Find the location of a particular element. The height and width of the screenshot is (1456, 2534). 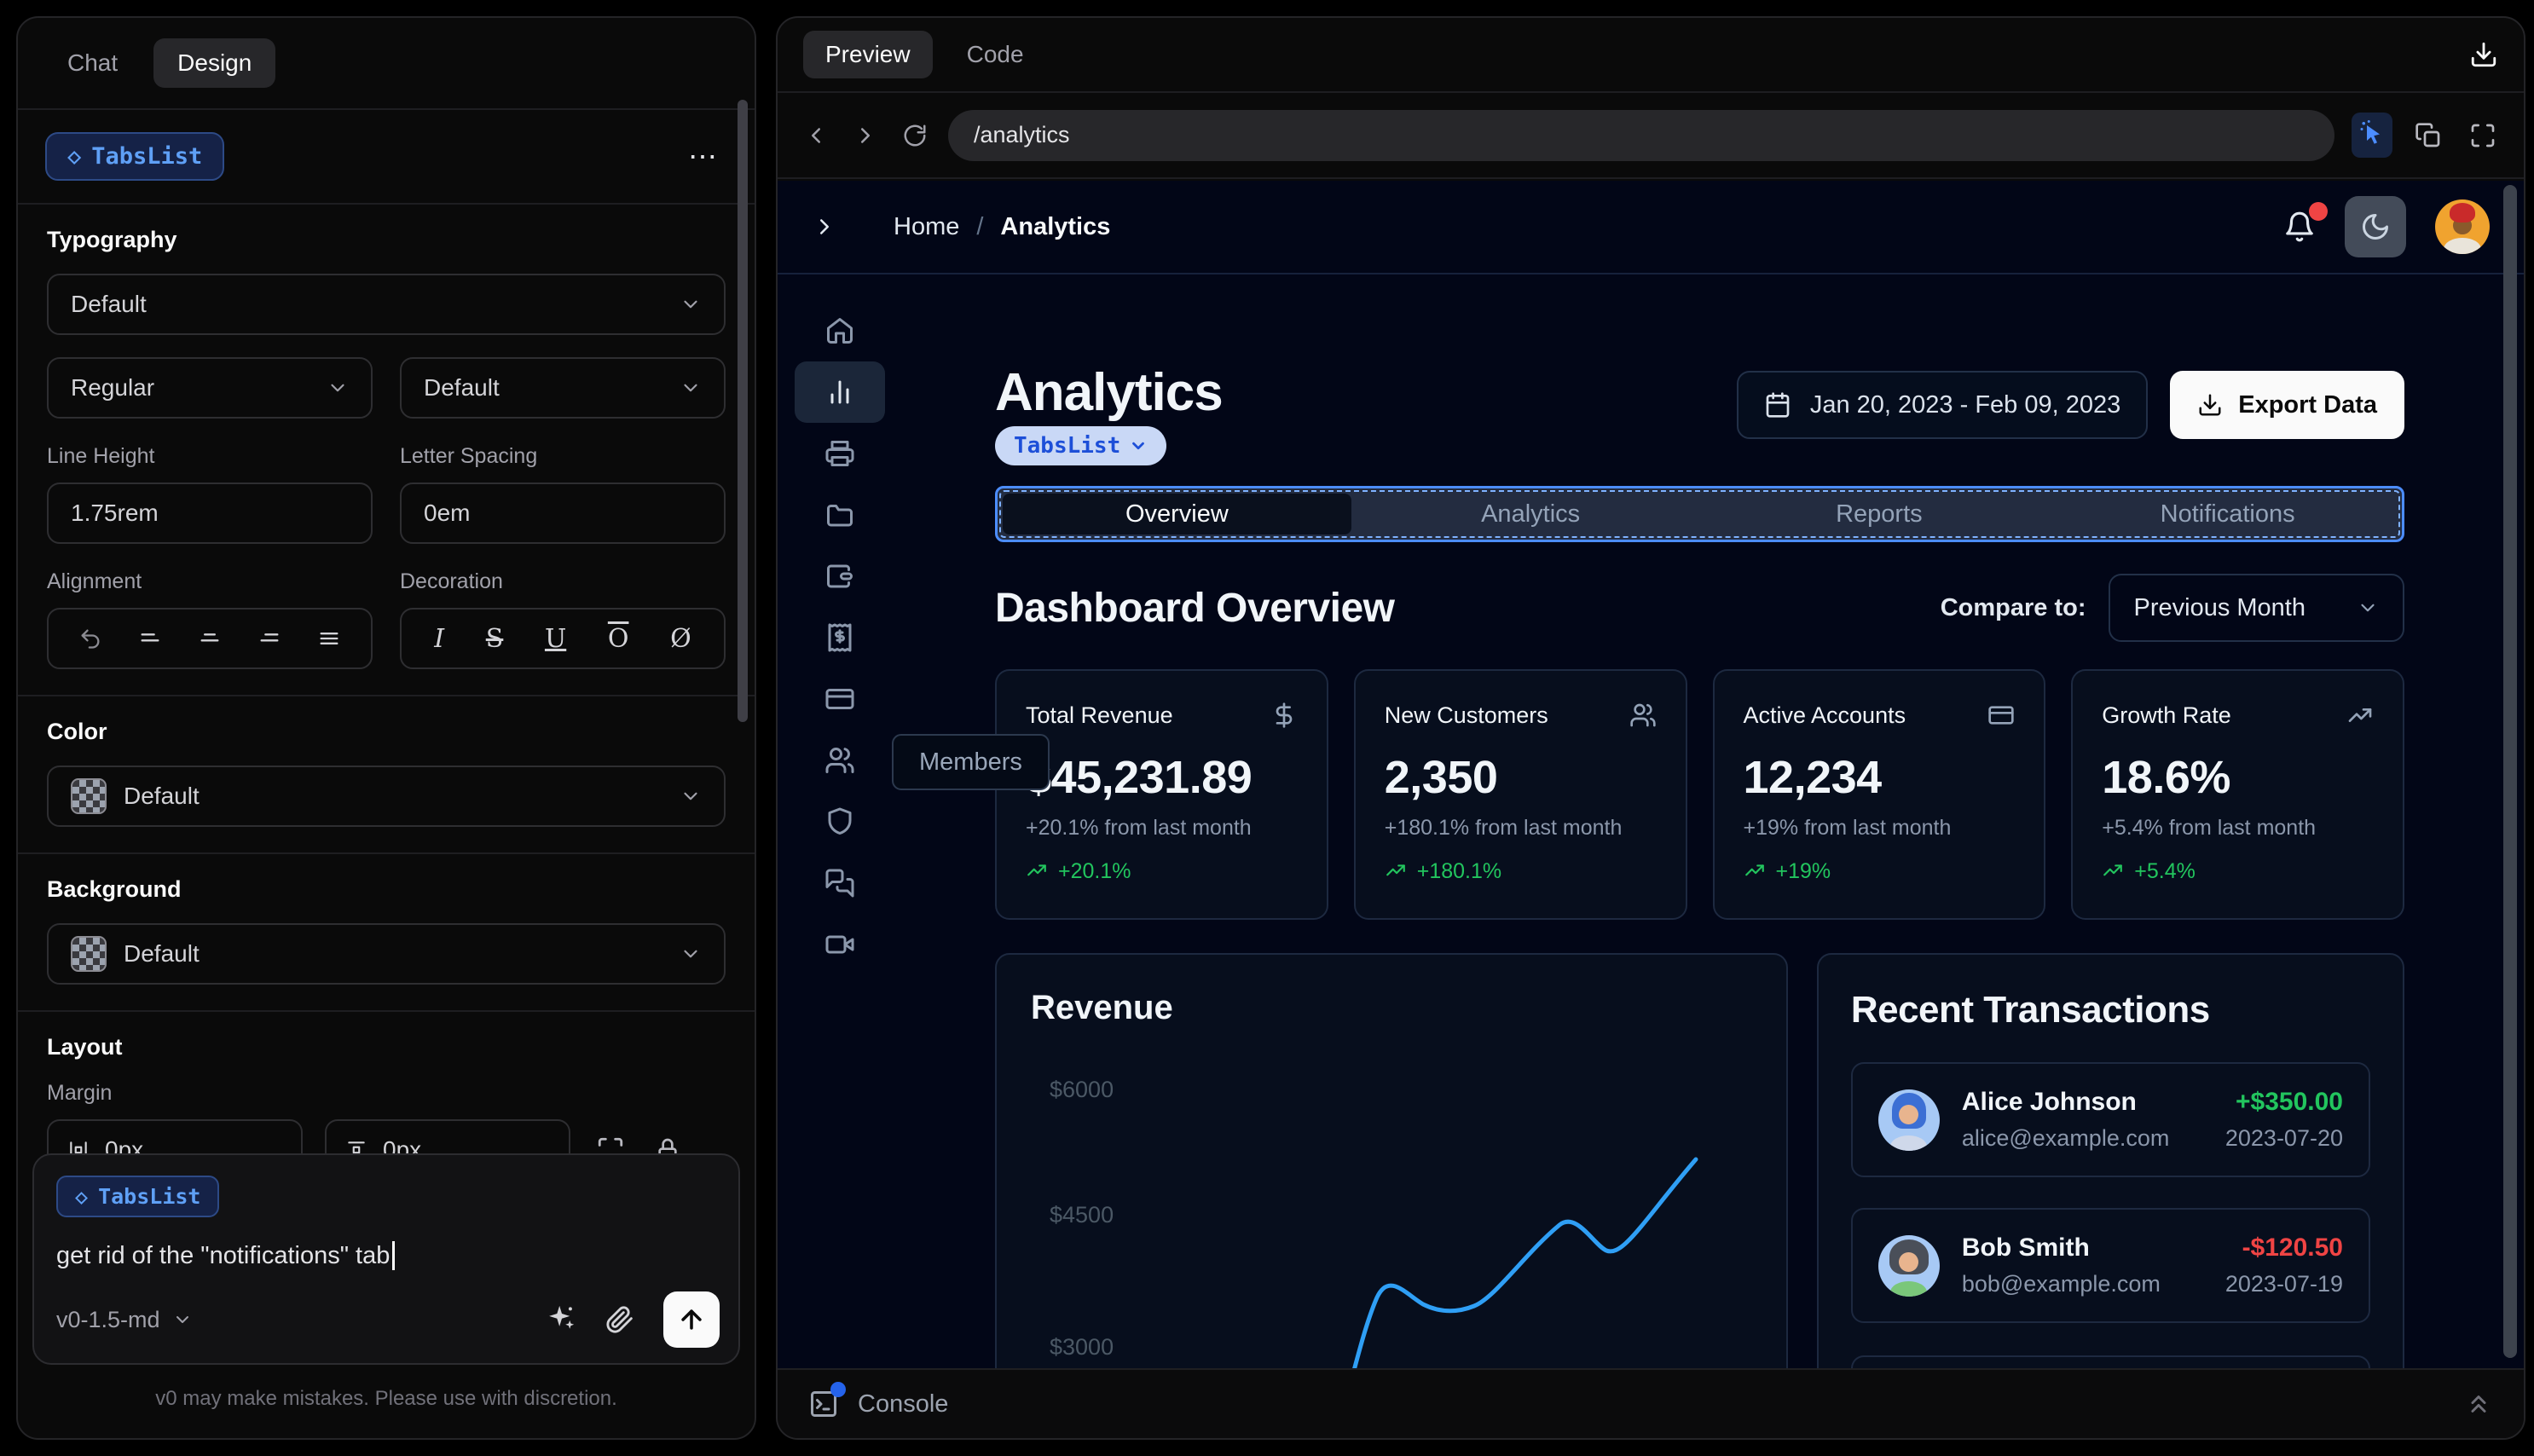

app-header: Home / Analytics is located at coordinates (1651, 227).